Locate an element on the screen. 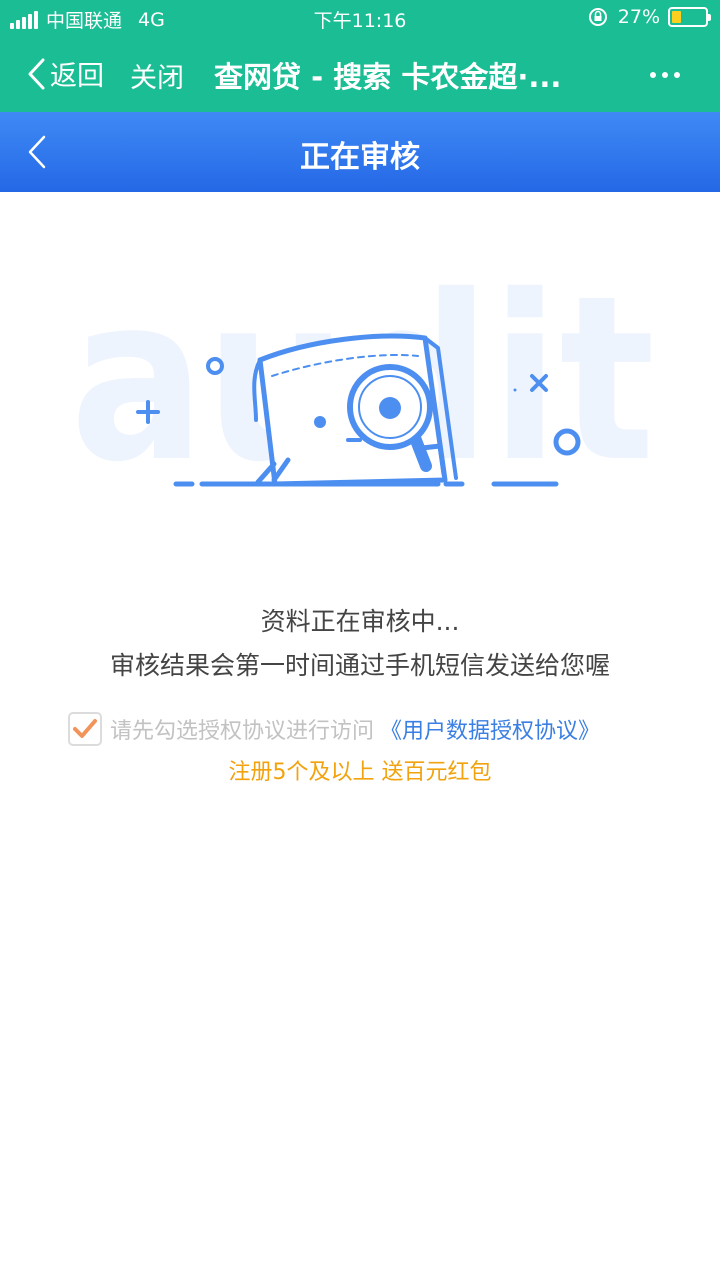 Image resolution: width=720 pixels, height=1280 pixels. close-button: 关闭 is located at coordinates (157, 75).